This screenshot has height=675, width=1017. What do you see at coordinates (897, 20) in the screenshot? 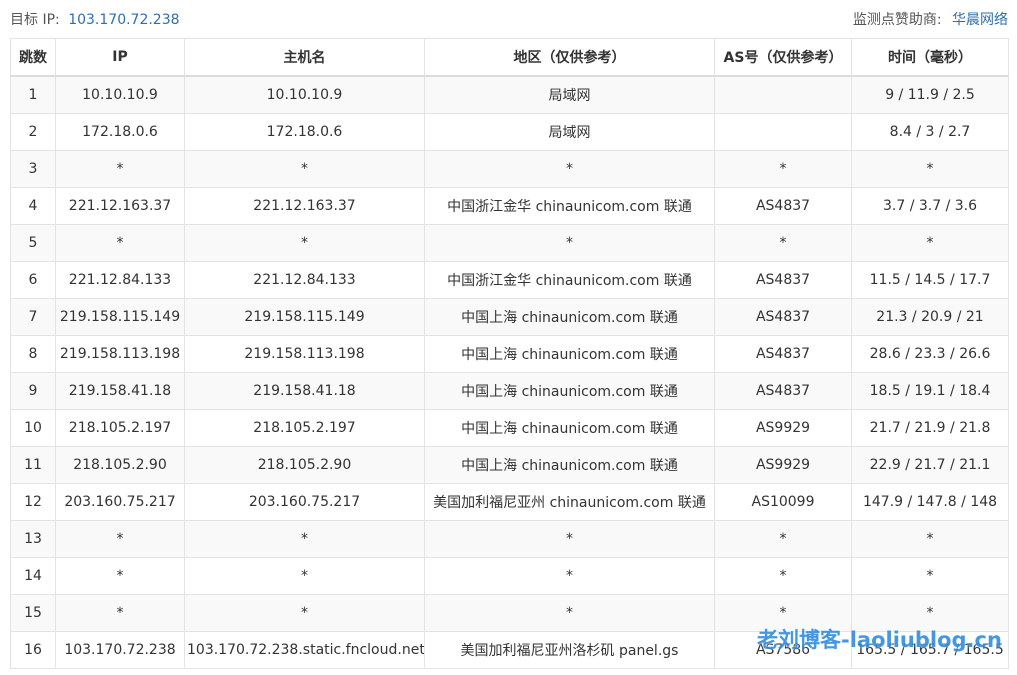
I see `sponsor-label: 监测点赞助商:` at bounding box center [897, 20].